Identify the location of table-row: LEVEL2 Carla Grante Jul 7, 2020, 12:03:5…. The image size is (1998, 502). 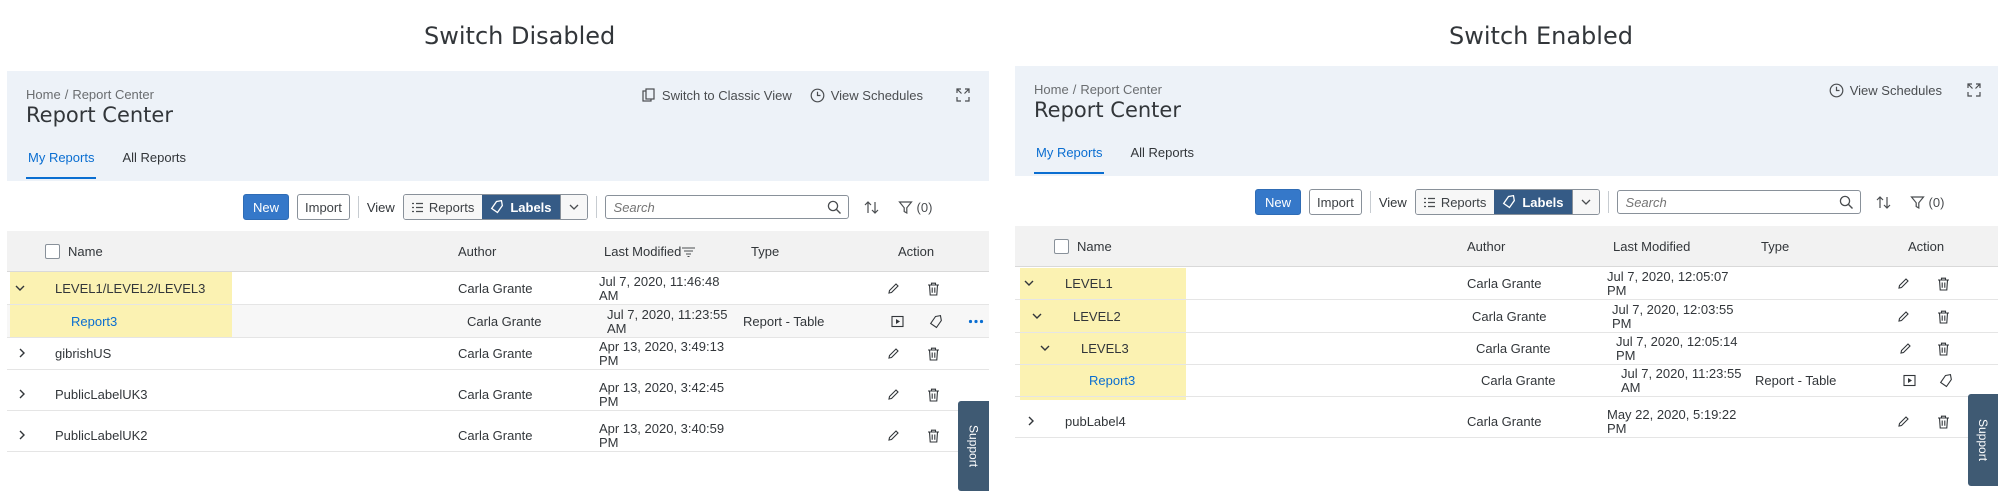
(1506, 316).